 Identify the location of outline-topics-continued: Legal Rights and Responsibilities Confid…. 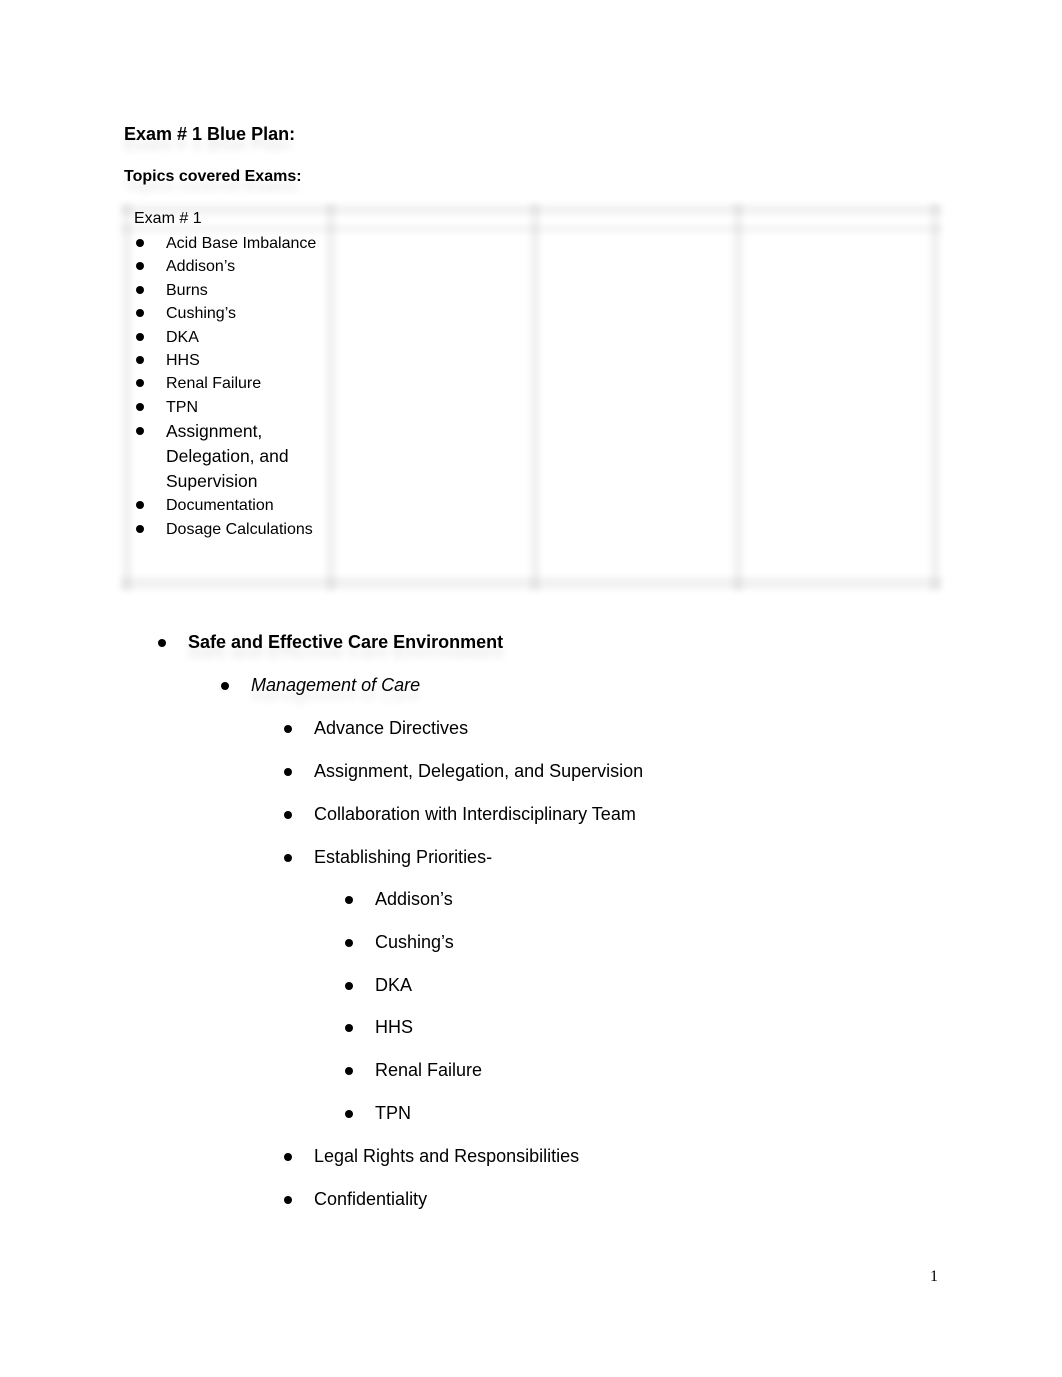
(431, 1189).